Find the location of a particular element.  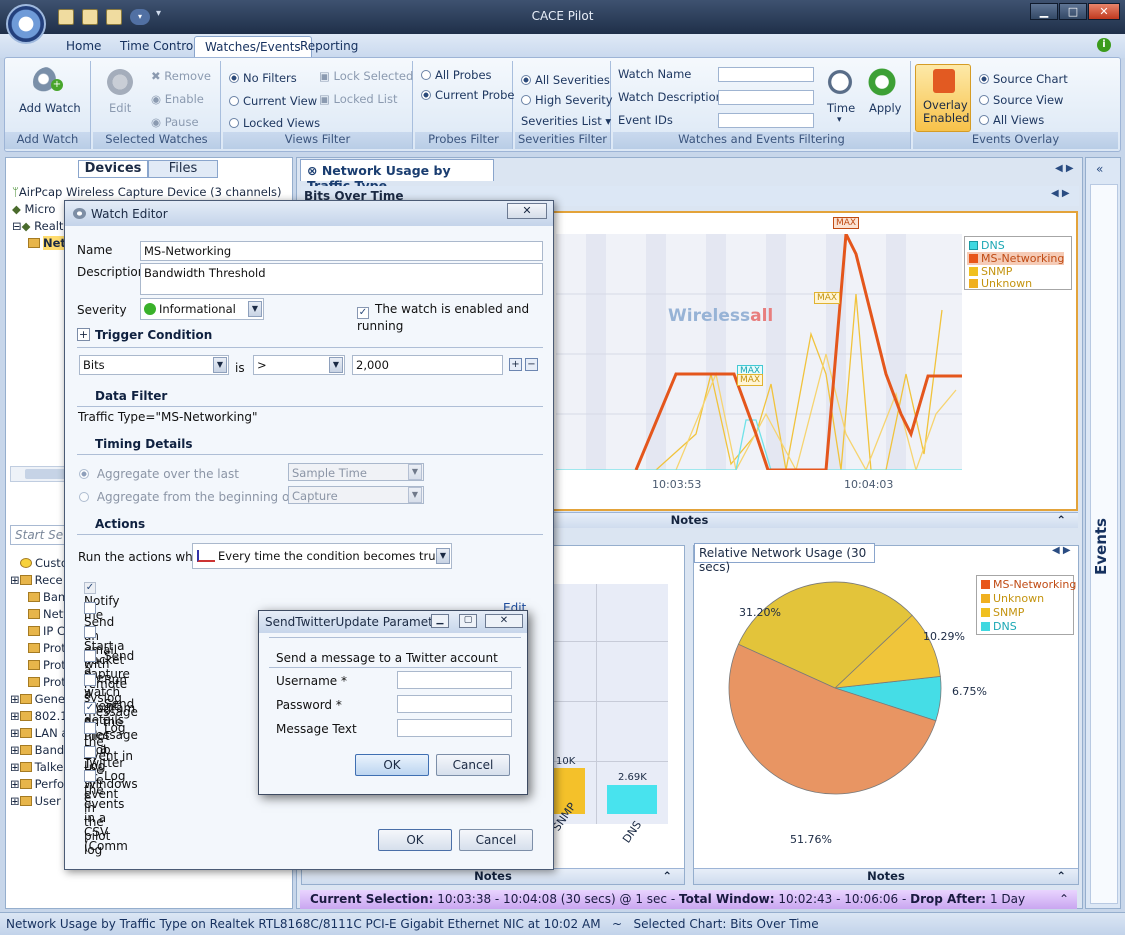

twitter-minimize-button: ▁ is located at coordinates (440, 621).